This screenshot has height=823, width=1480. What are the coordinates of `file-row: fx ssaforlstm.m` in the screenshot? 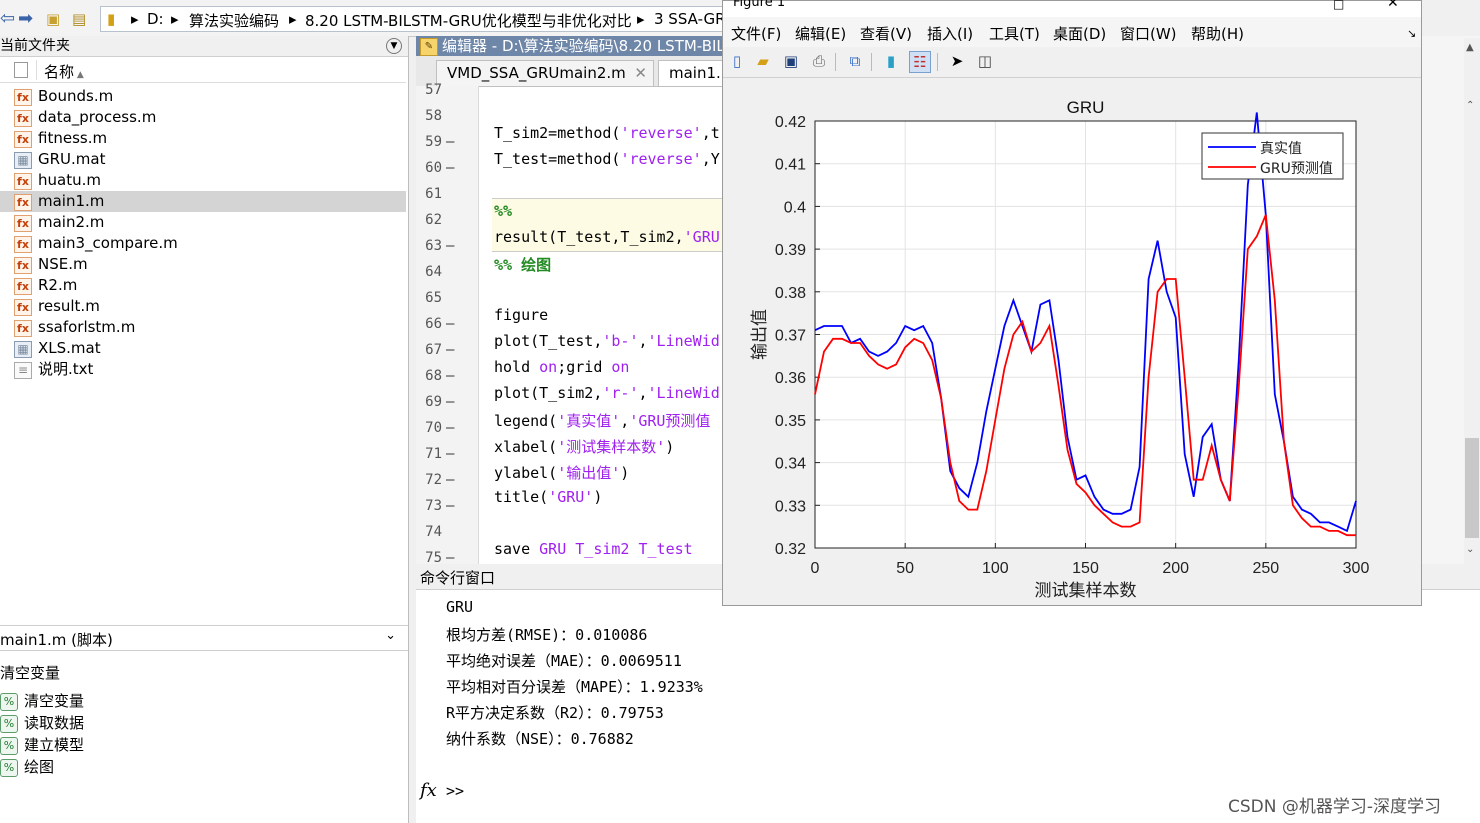 It's located at (203, 327).